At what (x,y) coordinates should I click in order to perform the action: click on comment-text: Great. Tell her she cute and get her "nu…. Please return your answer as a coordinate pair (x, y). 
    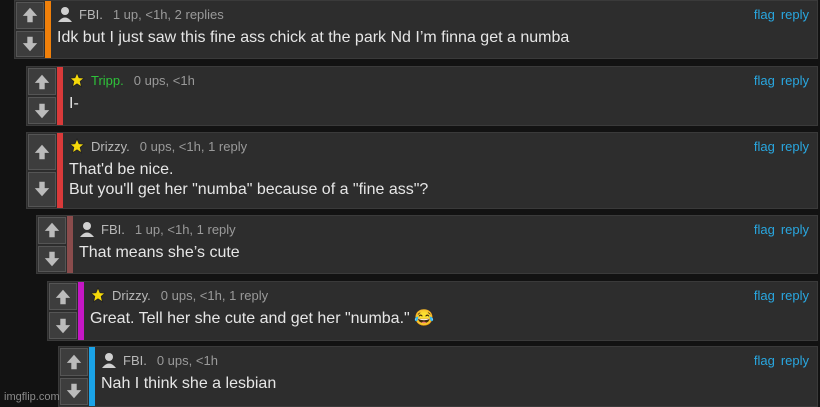
    Looking at the image, I should click on (262, 318).